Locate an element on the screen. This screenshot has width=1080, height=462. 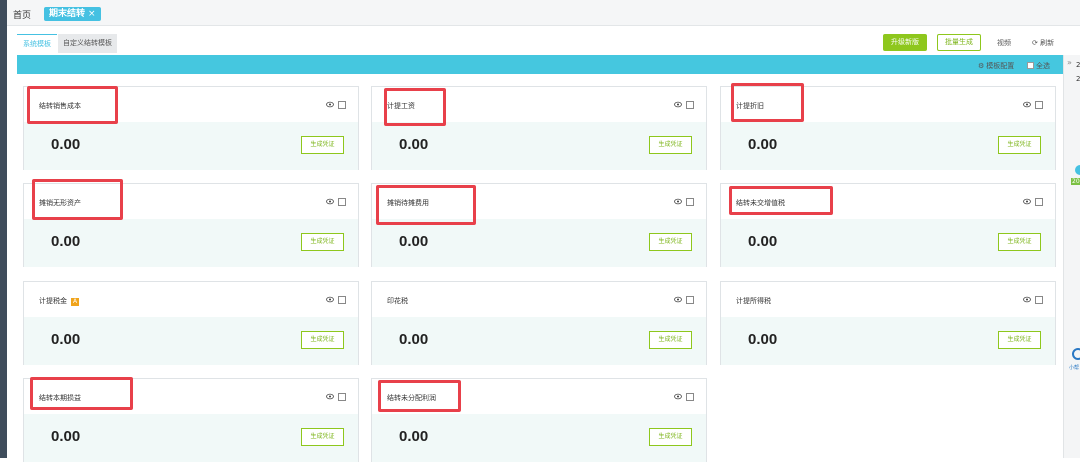
header-bar is located at coordinates (540, 64).